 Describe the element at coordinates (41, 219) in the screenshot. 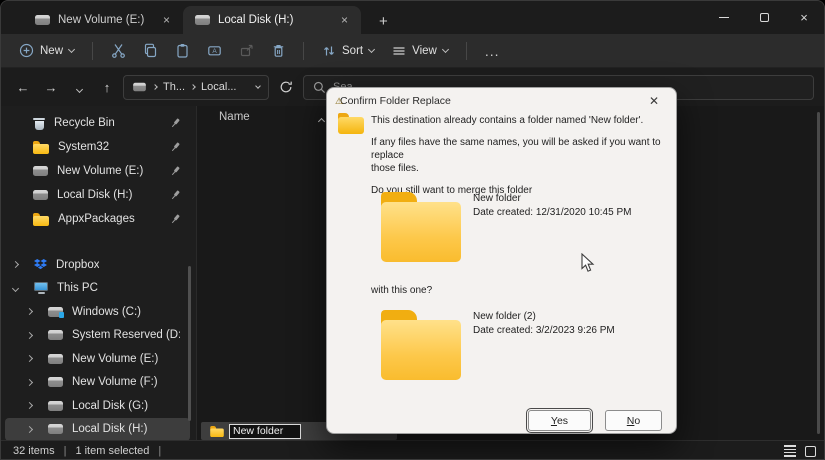

I see `folder-icon` at that location.